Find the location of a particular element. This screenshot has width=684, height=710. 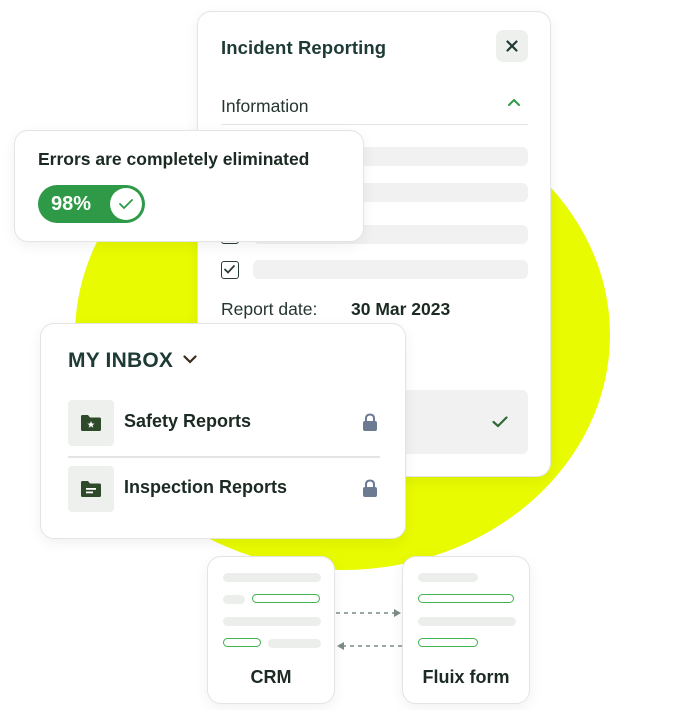

inbox-divider is located at coordinates (224, 457).